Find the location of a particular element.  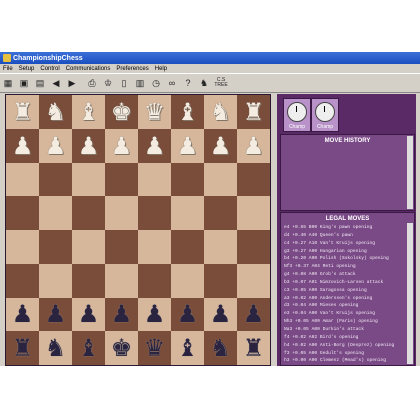

pieces-icon: ♞ is located at coordinates (204, 83).